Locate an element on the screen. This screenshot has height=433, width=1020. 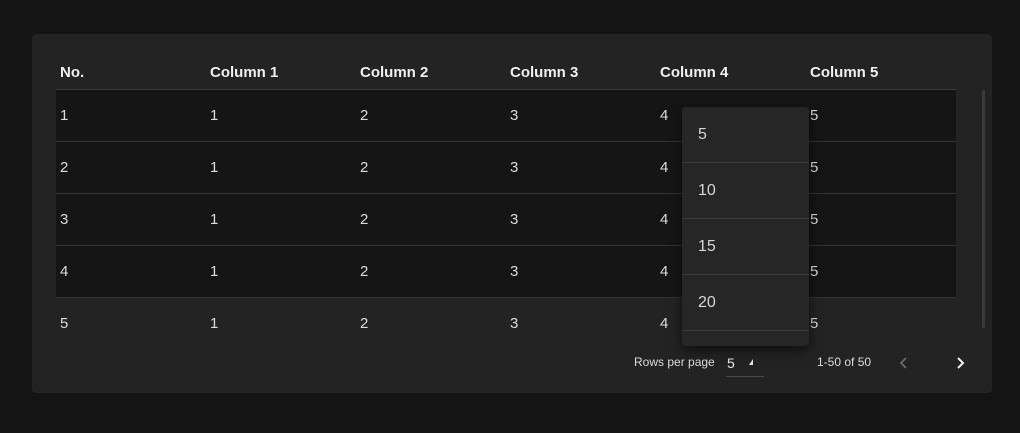
column-header: Column 4 is located at coordinates (731, 72).